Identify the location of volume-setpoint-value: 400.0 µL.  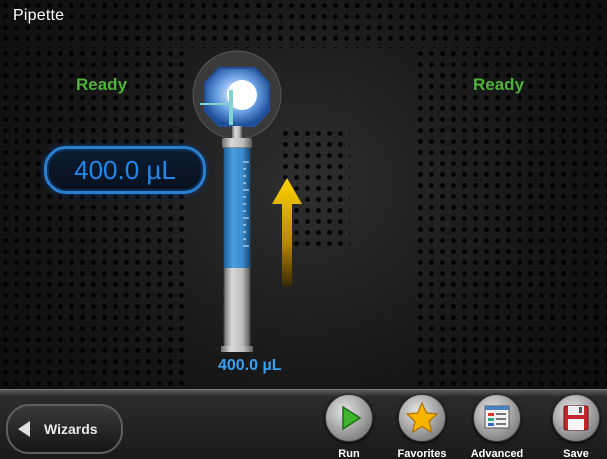
(125, 169).